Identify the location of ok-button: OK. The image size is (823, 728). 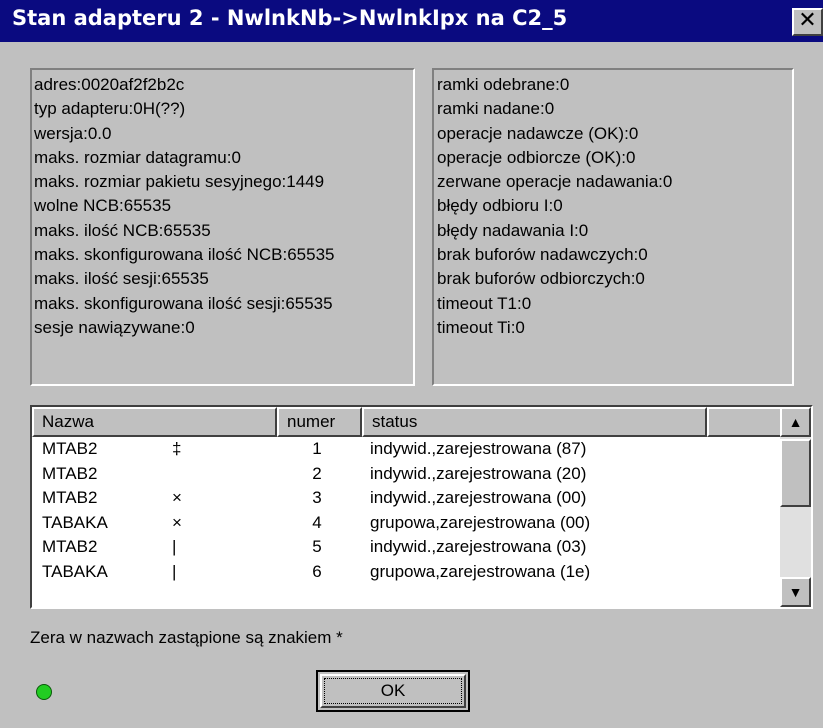
(393, 691).